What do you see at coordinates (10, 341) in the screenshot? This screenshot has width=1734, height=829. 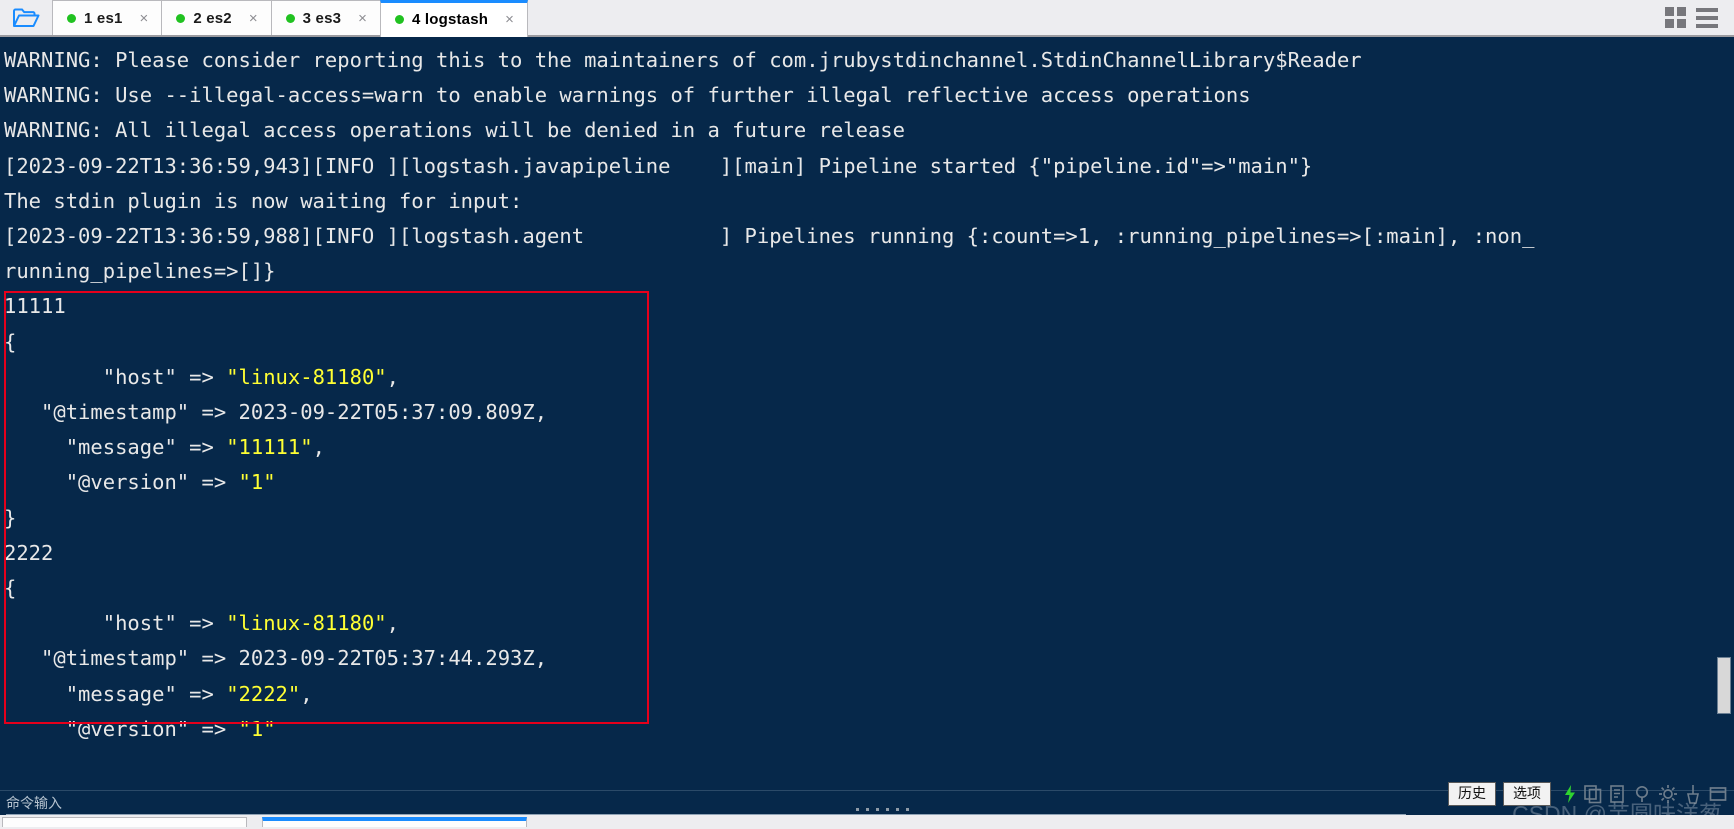 I see `event-1-open-brace: {` at bounding box center [10, 341].